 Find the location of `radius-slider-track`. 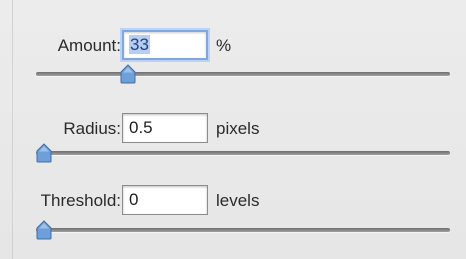

radius-slider-track is located at coordinates (243, 153).